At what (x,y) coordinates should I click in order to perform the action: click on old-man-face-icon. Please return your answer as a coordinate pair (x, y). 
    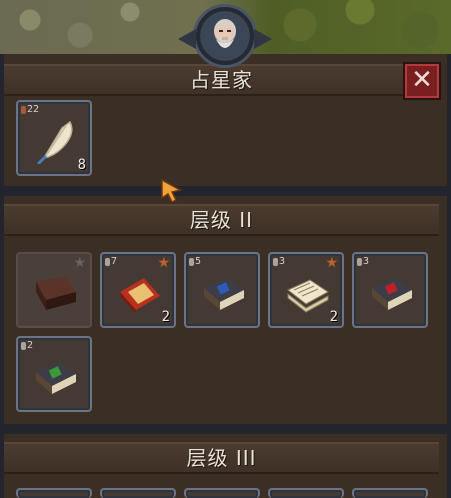
    Looking at the image, I should click on (225, 33).